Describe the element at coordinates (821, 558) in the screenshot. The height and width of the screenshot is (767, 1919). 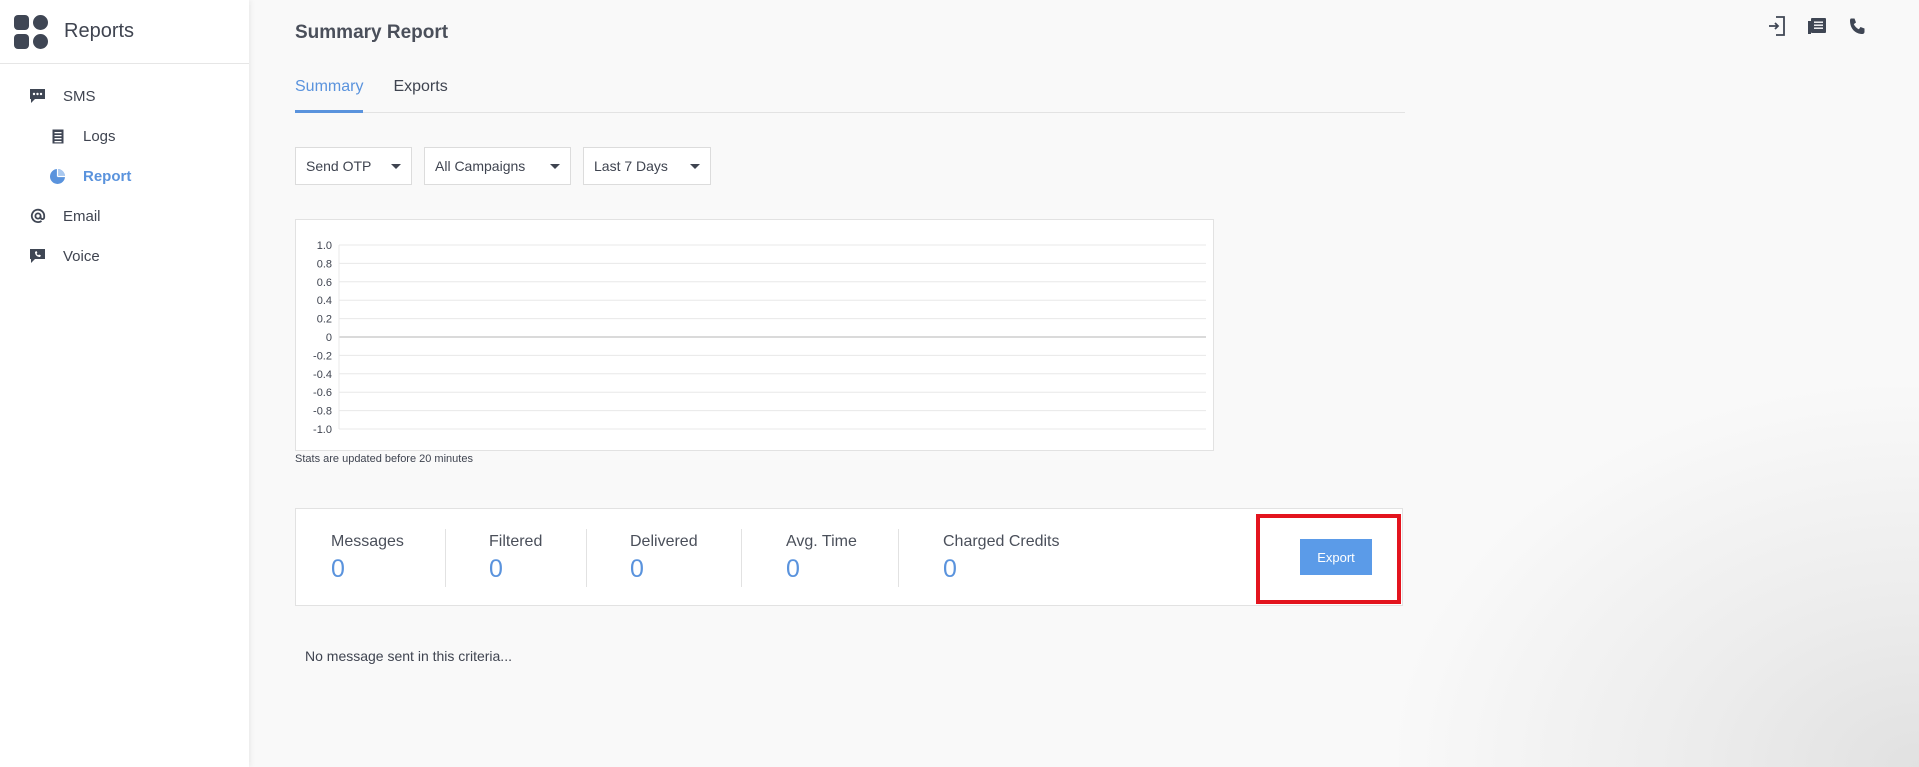
I see `stat-avg-time: Avg. Time 0` at that location.